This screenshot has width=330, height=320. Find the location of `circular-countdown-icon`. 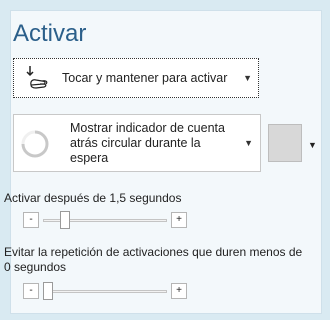

circular-countdown-icon is located at coordinates (35, 144).